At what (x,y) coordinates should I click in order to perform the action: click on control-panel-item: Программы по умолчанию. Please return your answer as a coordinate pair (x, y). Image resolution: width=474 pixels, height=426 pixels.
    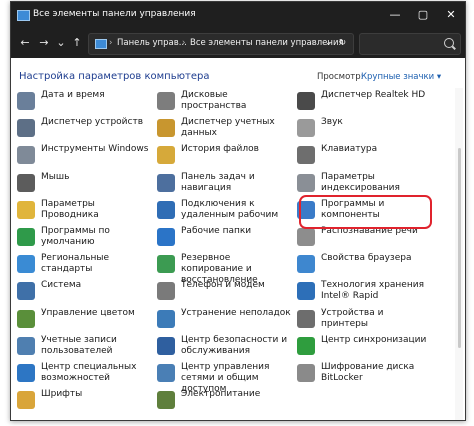
    Looking at the image, I should click on (86, 238).